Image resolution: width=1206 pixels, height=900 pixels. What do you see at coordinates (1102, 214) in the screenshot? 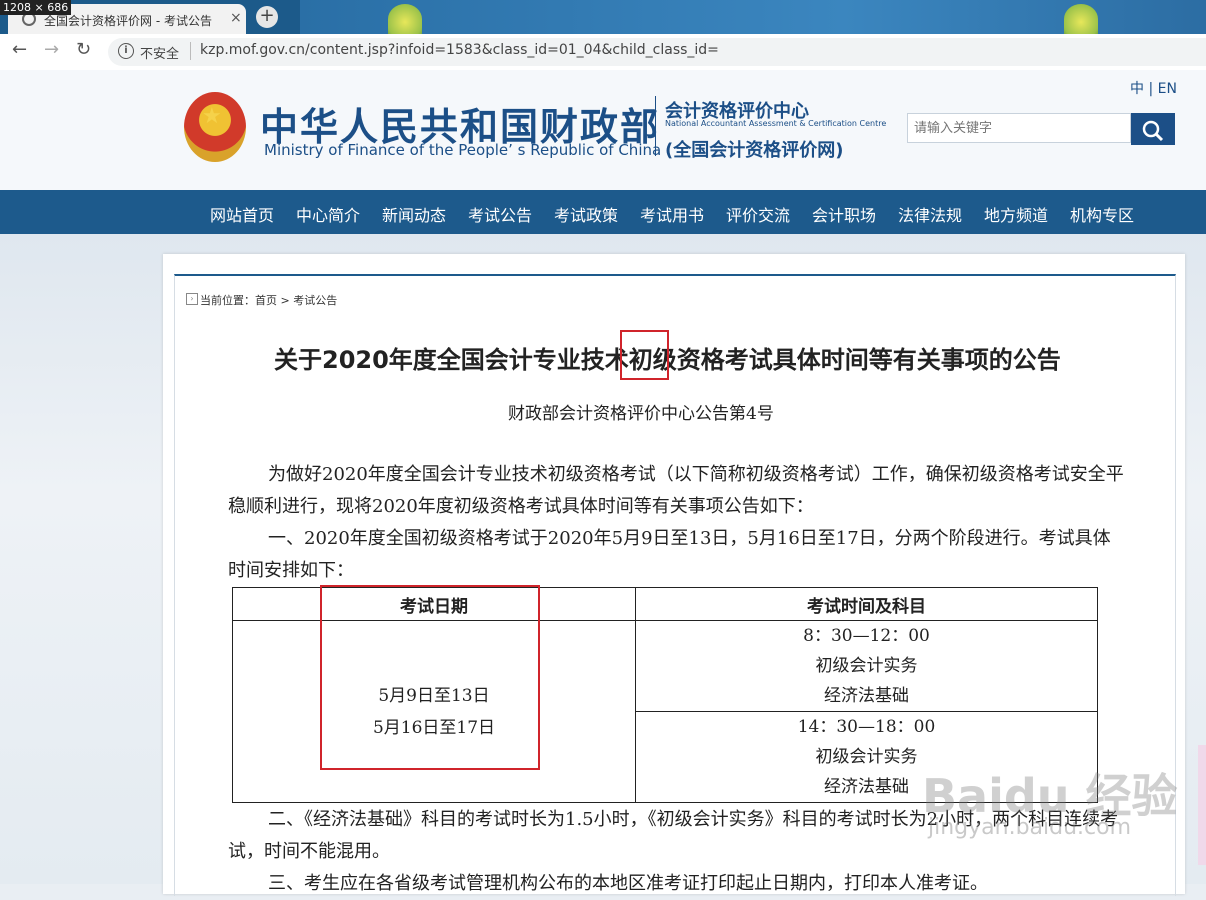
I see `nav-item-institutions: 机构专区` at bounding box center [1102, 214].